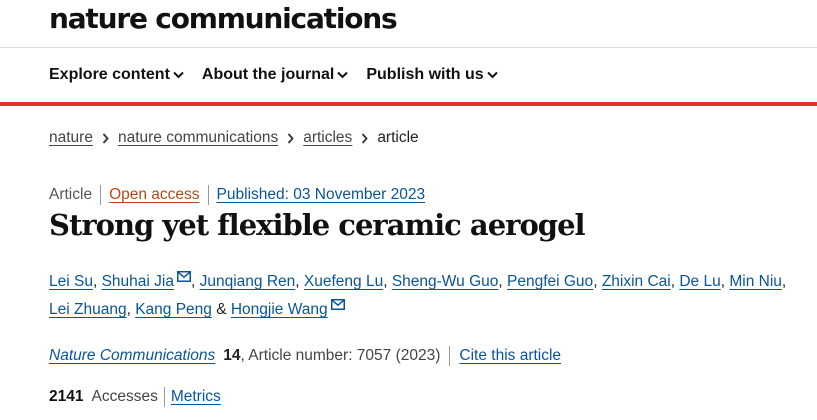  I want to click on author-link: Zhixin Cai, so click(636, 281).